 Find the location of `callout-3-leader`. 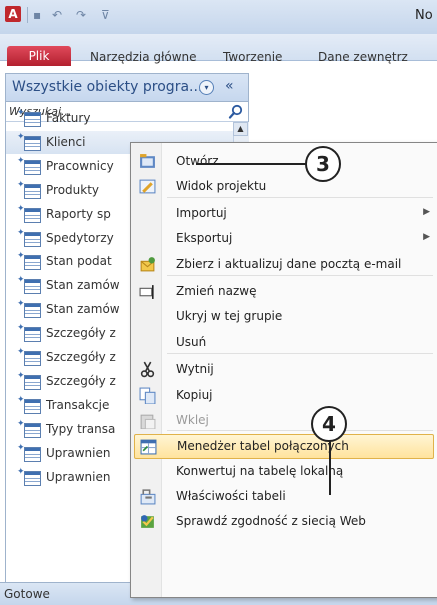

callout-3-leader is located at coordinates (252, 164).